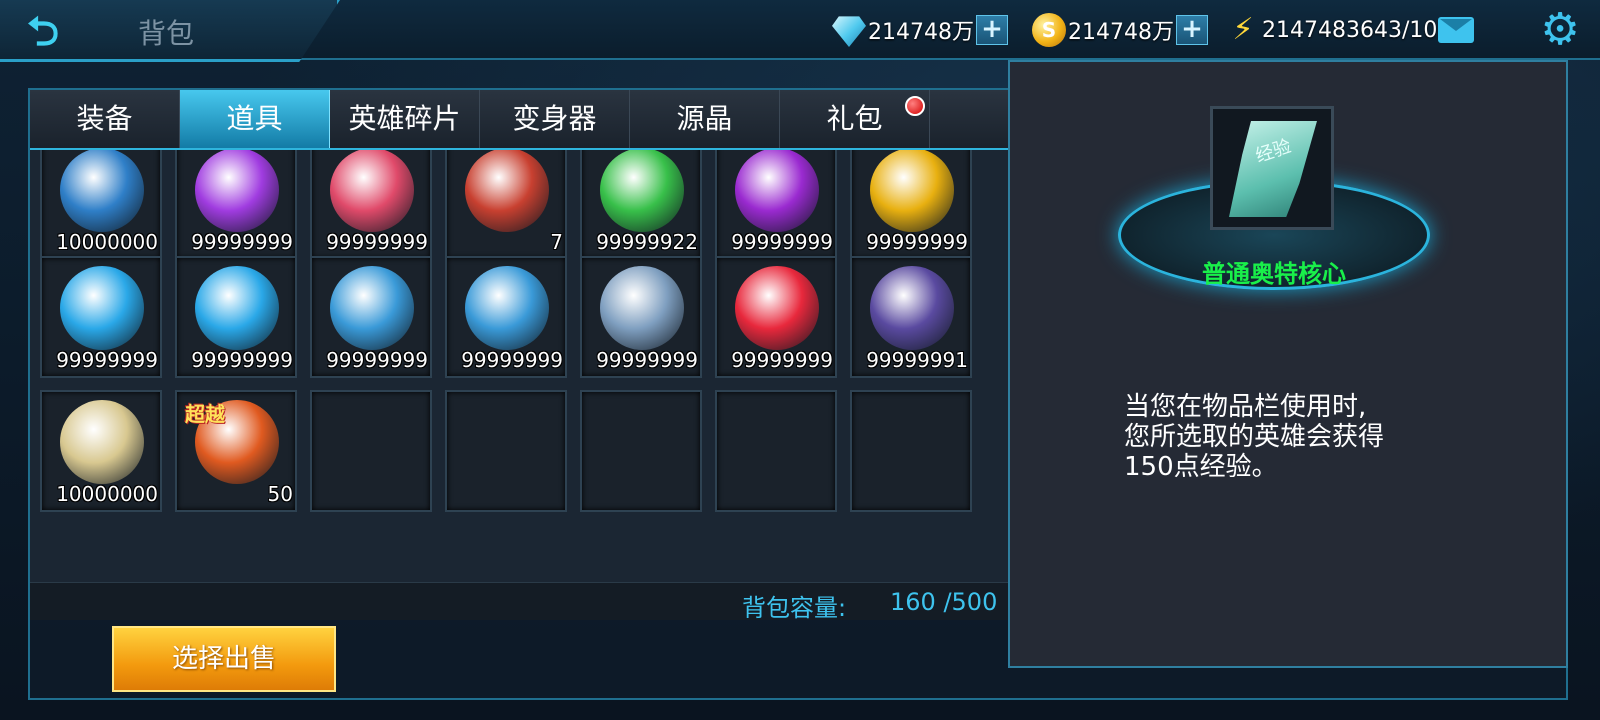 The image size is (1600, 720). Describe the element at coordinates (642, 308) in the screenshot. I see `star-badge-icon` at that location.